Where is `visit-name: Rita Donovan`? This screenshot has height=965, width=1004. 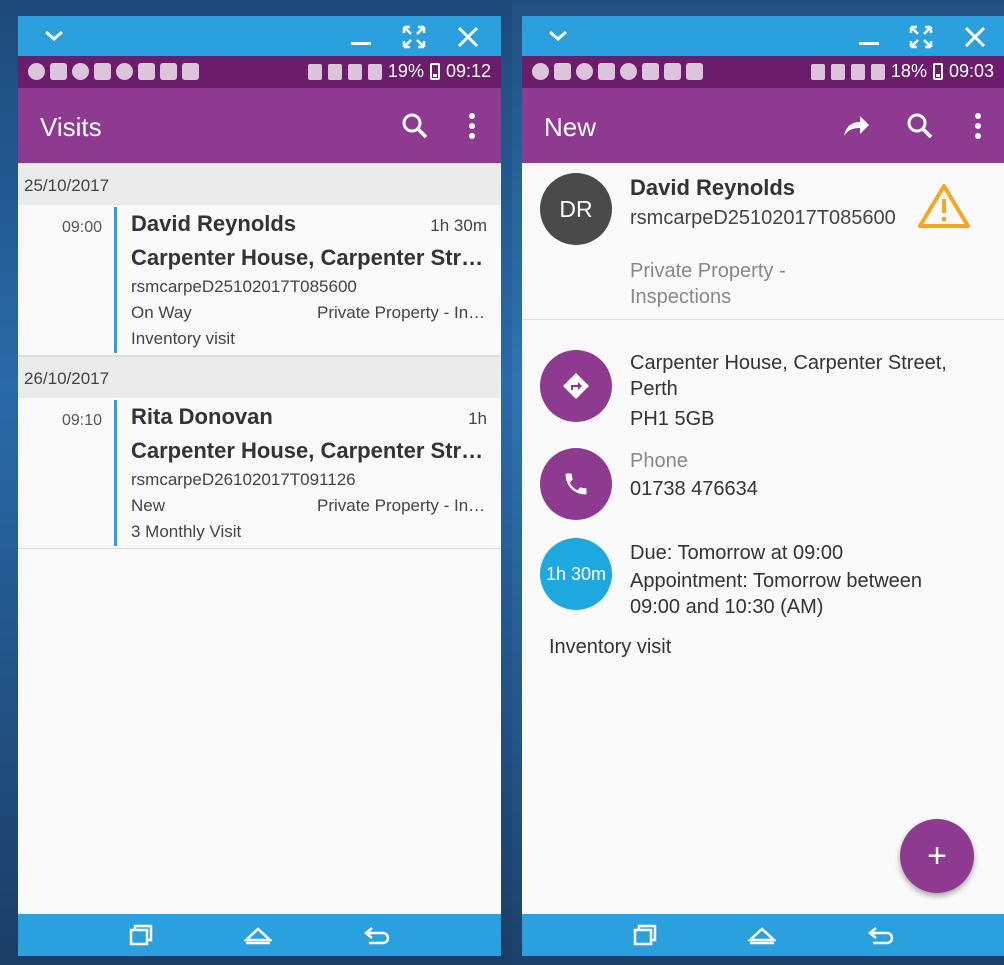 visit-name: Rita Donovan is located at coordinates (202, 416).